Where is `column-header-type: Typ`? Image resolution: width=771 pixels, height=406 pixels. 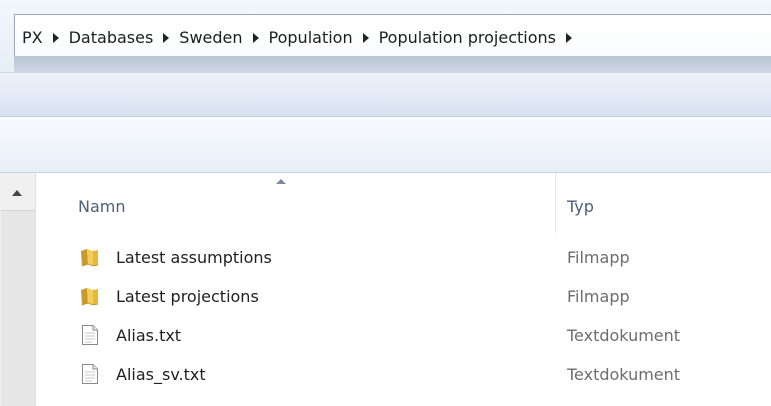 column-header-type: Typ is located at coordinates (580, 206).